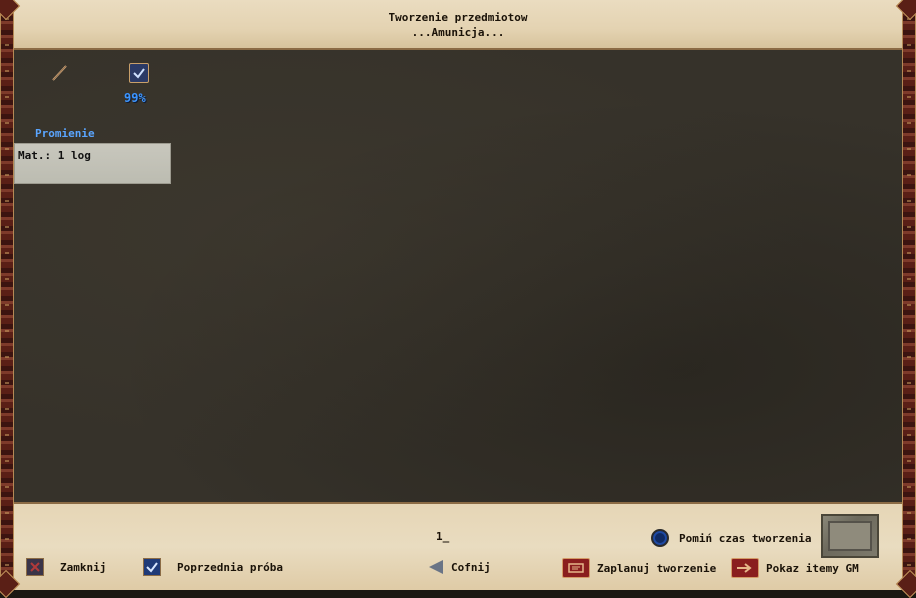 The width and height of the screenshot is (916, 598). I want to click on show-gm-items-button: Pokaz itemy GM, so click(795, 568).